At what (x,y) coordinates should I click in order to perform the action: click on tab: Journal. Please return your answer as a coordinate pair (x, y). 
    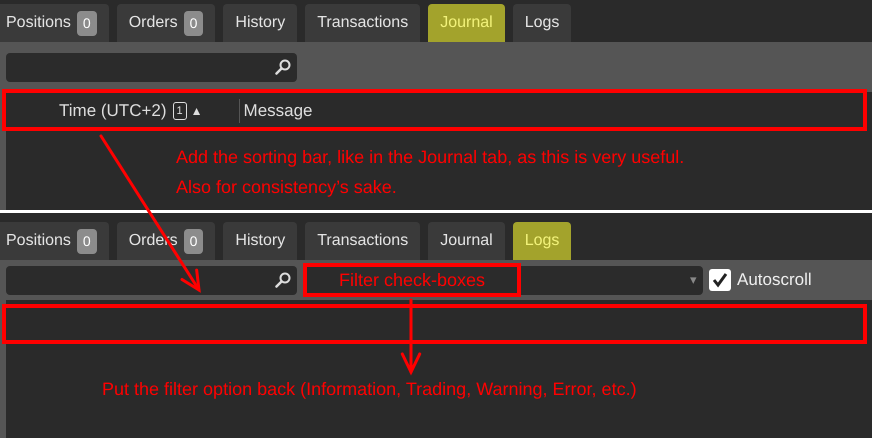
    Looking at the image, I should click on (466, 241).